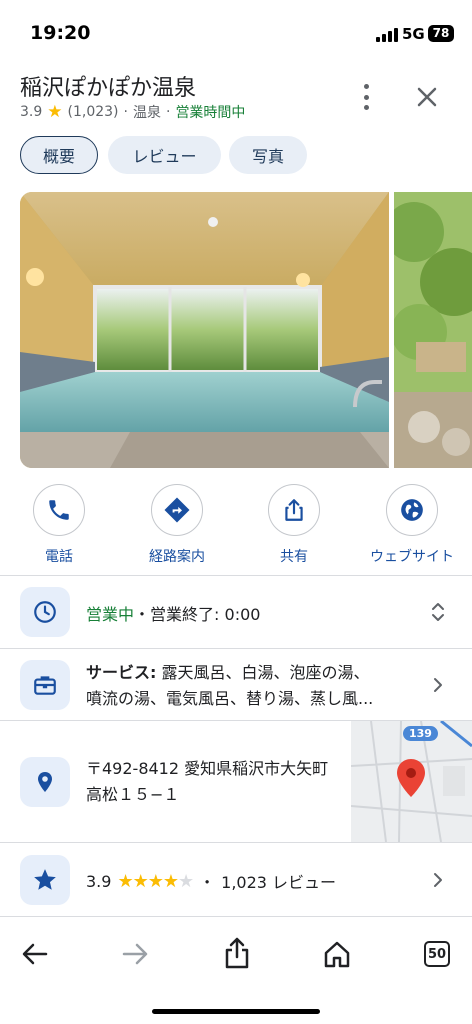 The height and width of the screenshot is (1024, 472). What do you see at coordinates (45, 880) in the screenshot?
I see `star-icon` at bounding box center [45, 880].